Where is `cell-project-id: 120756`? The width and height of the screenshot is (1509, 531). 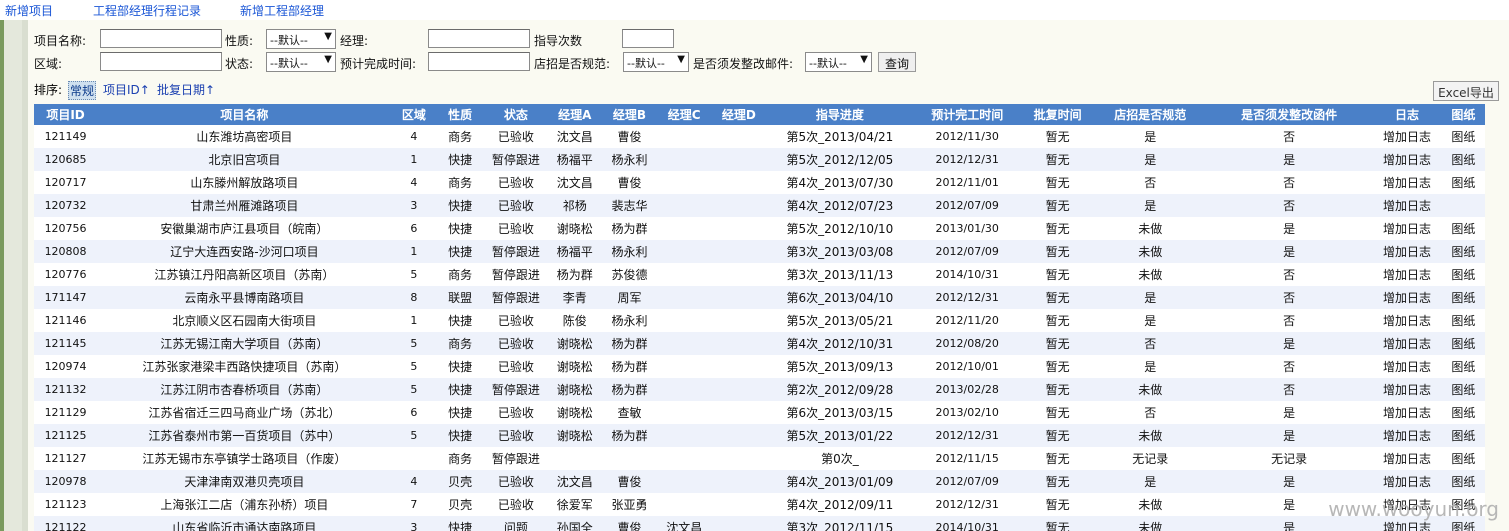 cell-project-id: 120756 is located at coordinates (66, 228).